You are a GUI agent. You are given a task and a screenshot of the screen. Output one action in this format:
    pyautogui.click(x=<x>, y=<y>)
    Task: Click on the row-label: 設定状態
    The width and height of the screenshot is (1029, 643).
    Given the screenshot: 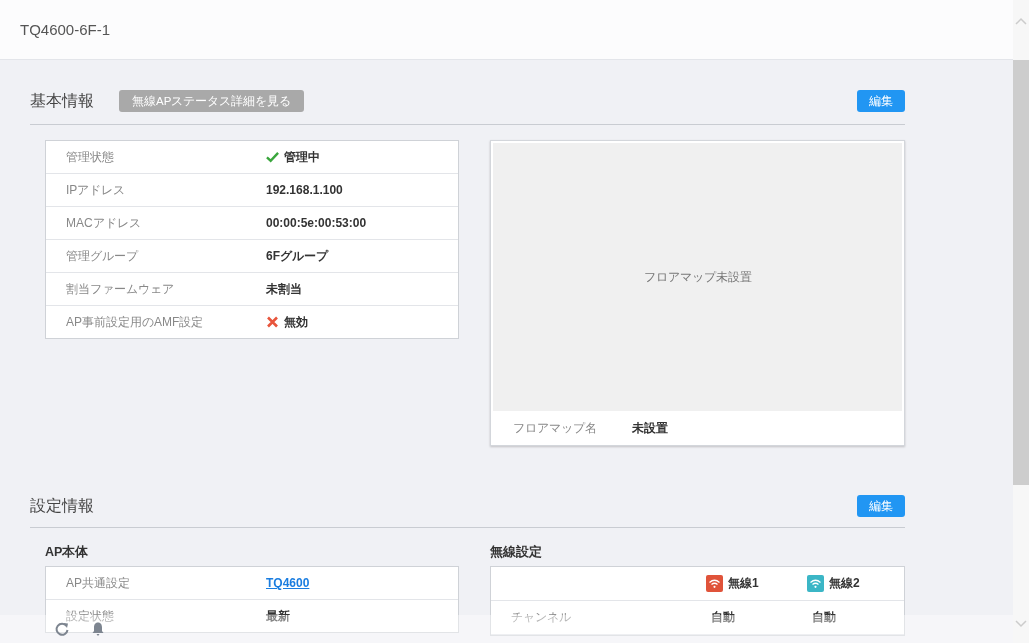 What is the action you would take?
    pyautogui.click(x=90, y=616)
    